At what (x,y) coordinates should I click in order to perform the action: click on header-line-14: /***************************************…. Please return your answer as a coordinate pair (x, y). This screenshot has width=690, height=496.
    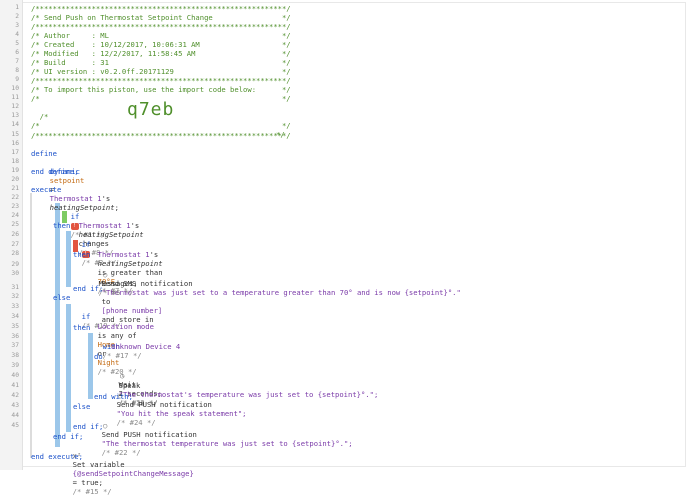
    Looking at the image, I should click on (161, 135).